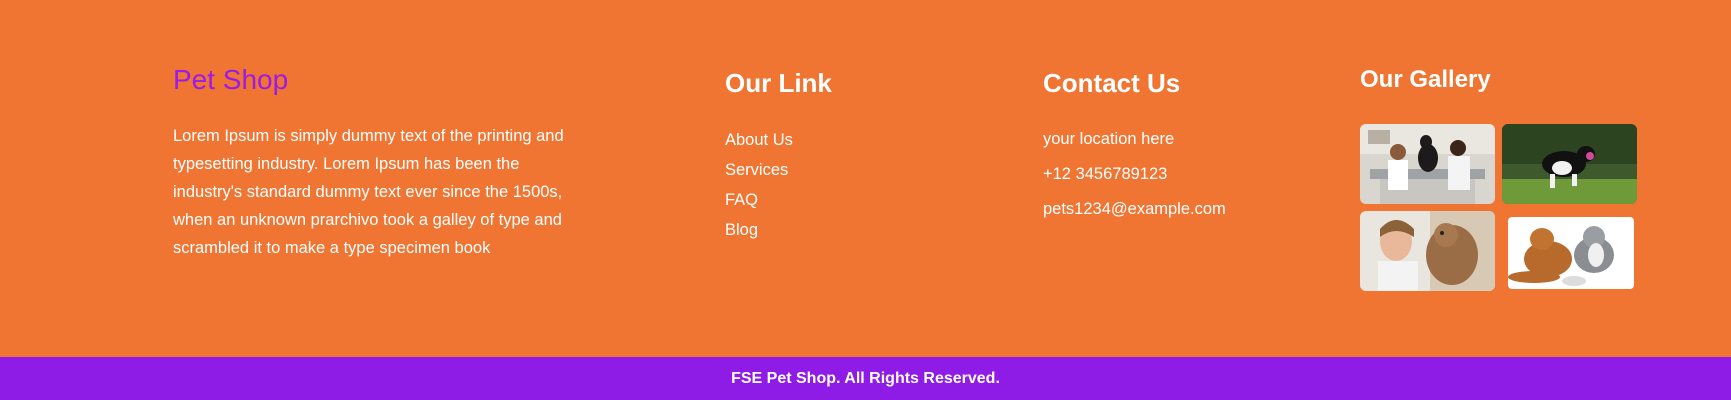 Image resolution: width=1731 pixels, height=400 pixels. What do you see at coordinates (759, 140) in the screenshot?
I see `about-us-link: About Us` at bounding box center [759, 140].